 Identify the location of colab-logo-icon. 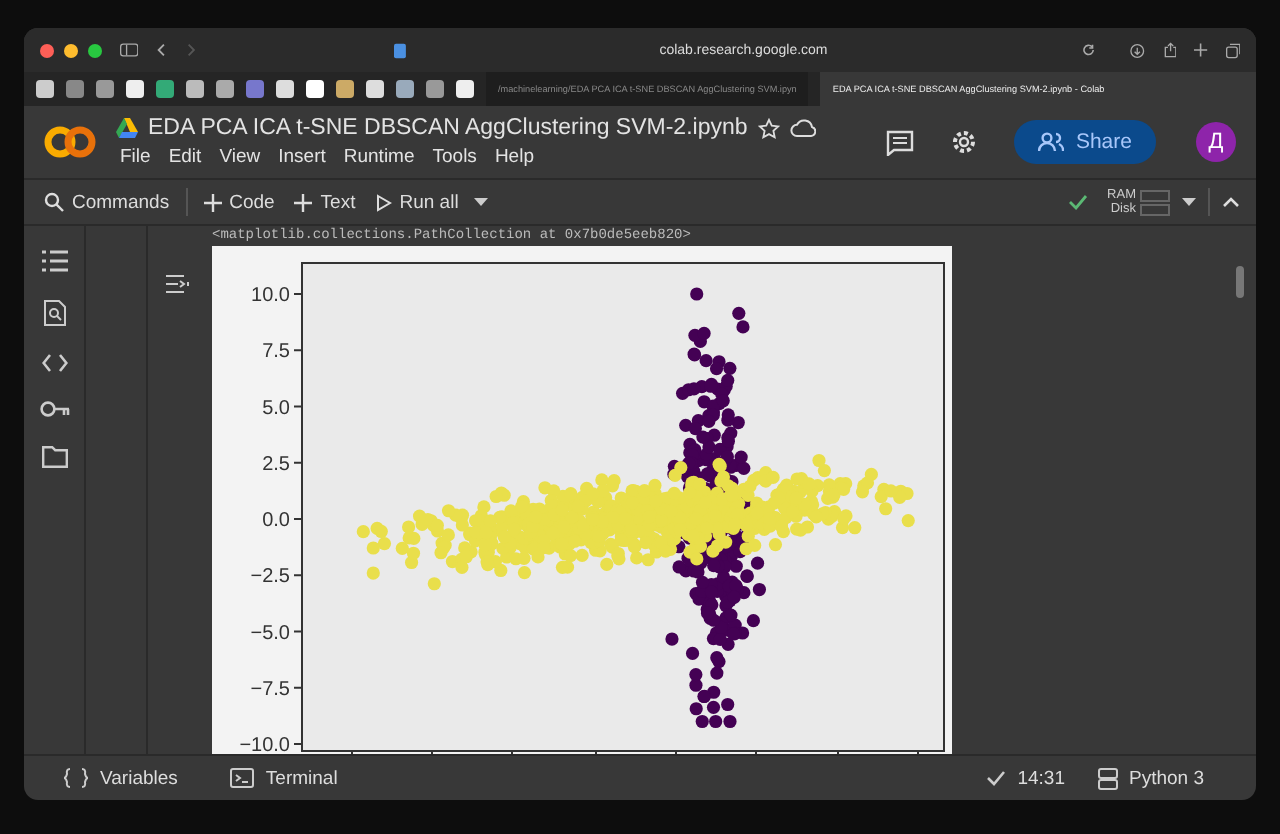
(70, 142).